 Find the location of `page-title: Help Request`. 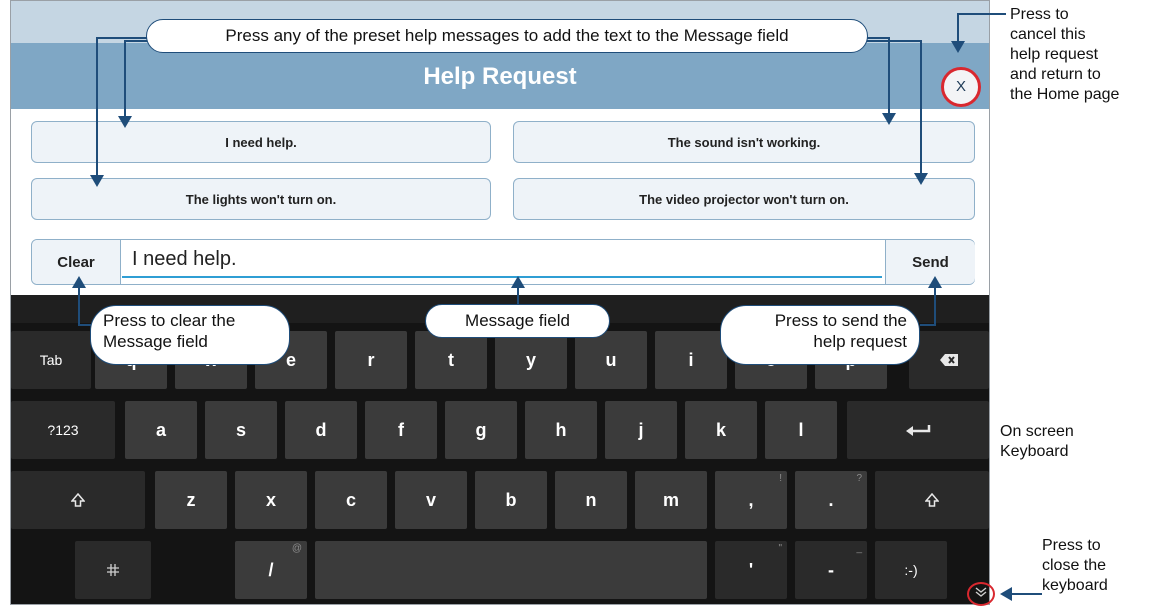

page-title: Help Request is located at coordinates (500, 76).